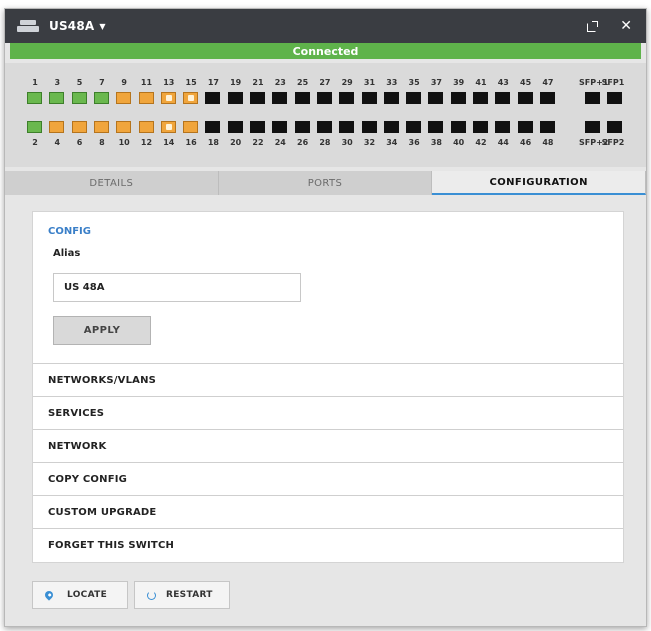 The width and height of the screenshot is (651, 631). What do you see at coordinates (325, 142) in the screenshot?
I see `port-label-28: 28` at bounding box center [325, 142].